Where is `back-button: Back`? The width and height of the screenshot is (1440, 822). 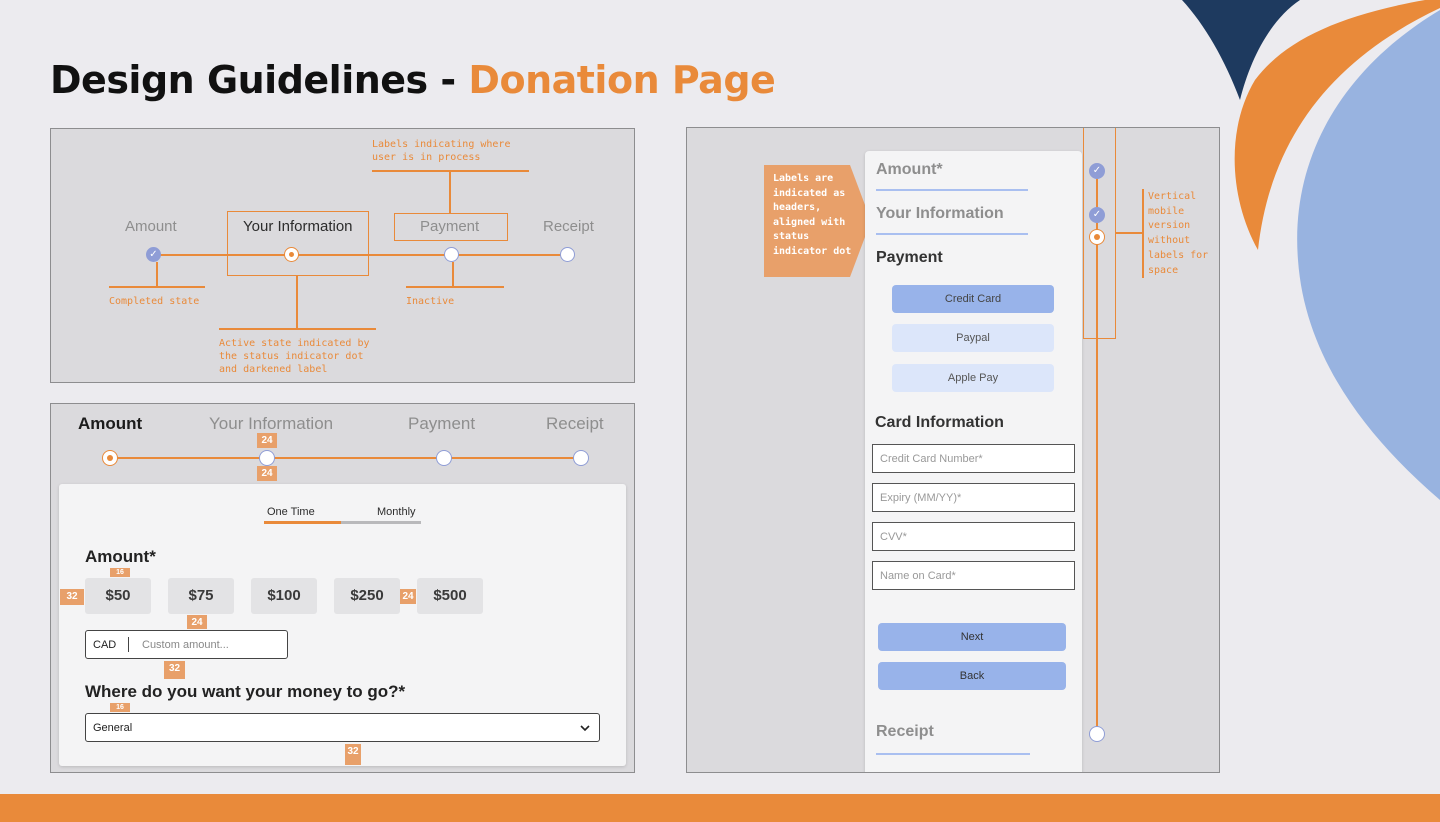
back-button: Back is located at coordinates (972, 676).